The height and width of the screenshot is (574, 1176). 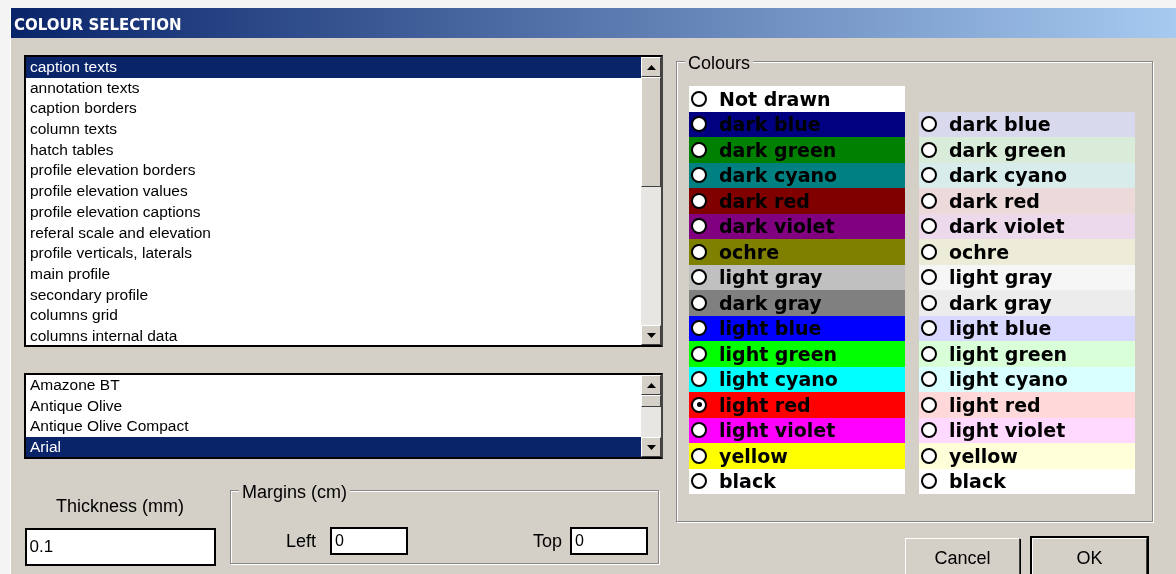 What do you see at coordinates (301, 541) in the screenshot?
I see `field-label: Left` at bounding box center [301, 541].